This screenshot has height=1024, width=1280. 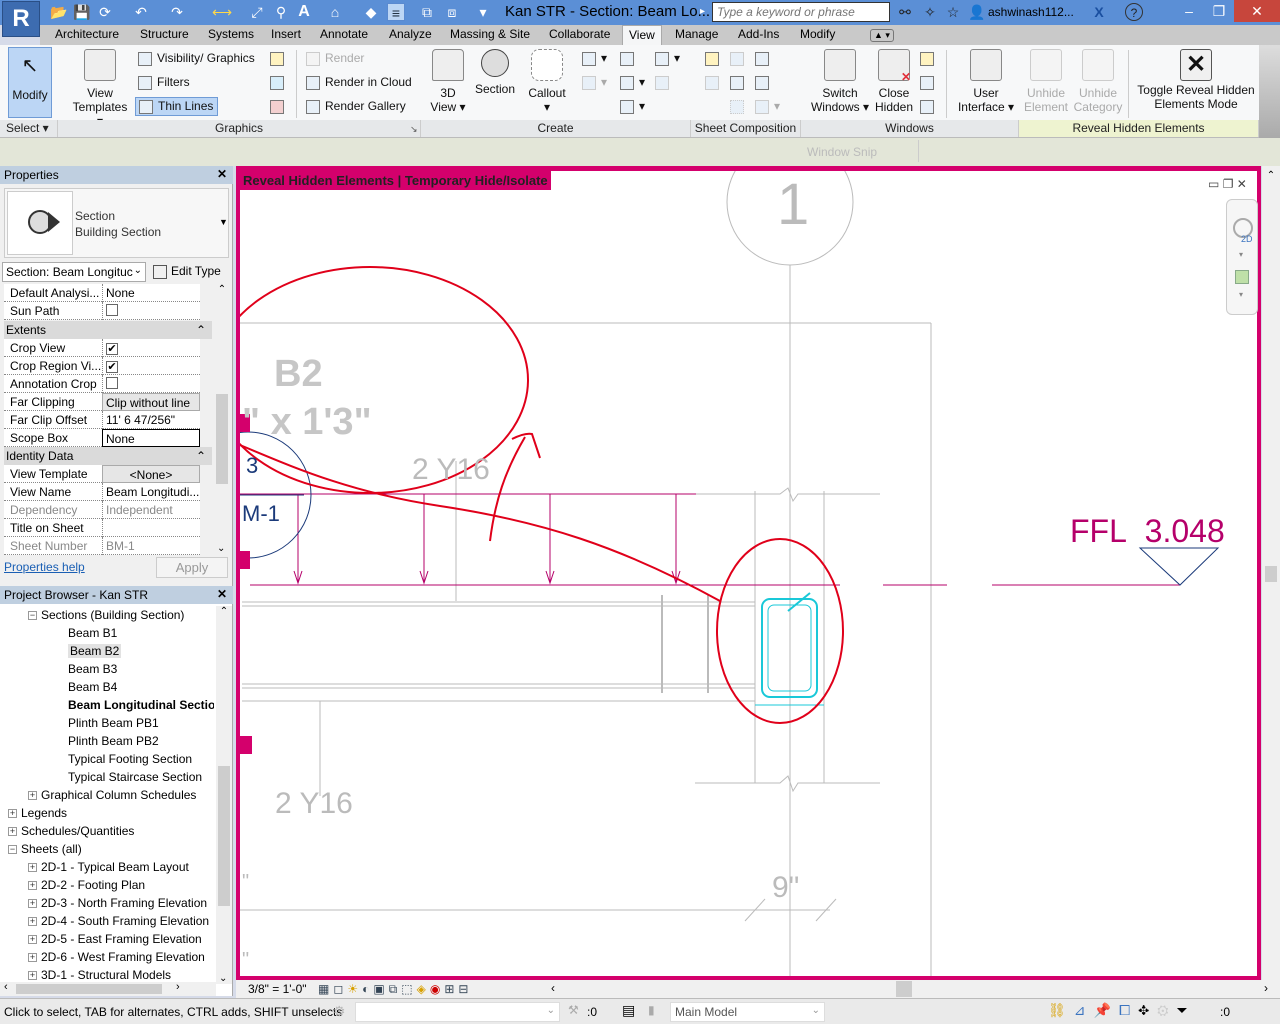 I want to click on type-selector: Section Building Section ▼, so click(x=116, y=223).